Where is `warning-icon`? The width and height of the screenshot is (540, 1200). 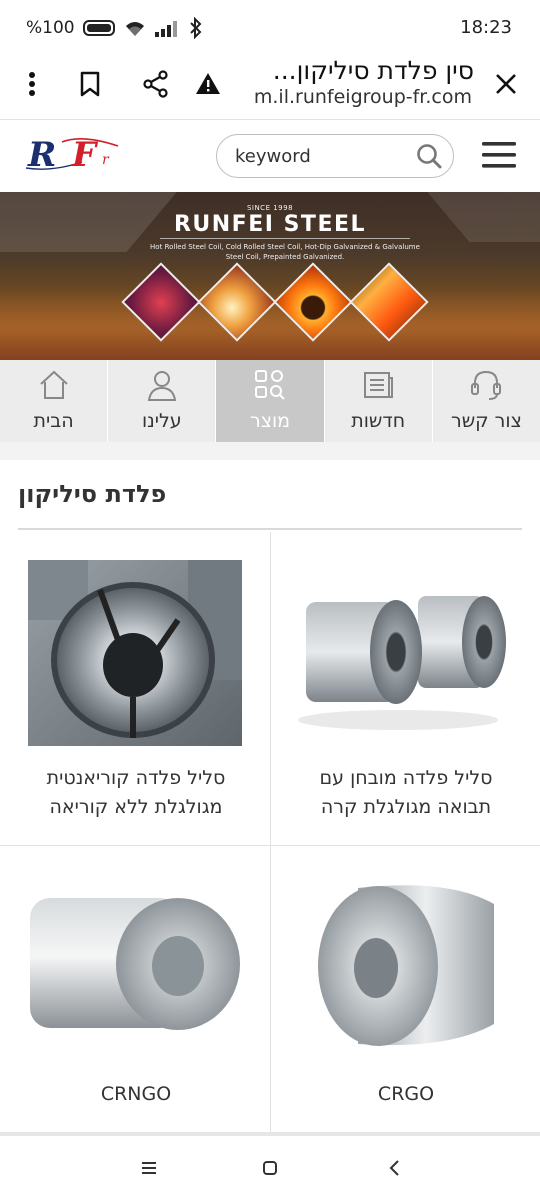
warning-icon is located at coordinates (208, 84).